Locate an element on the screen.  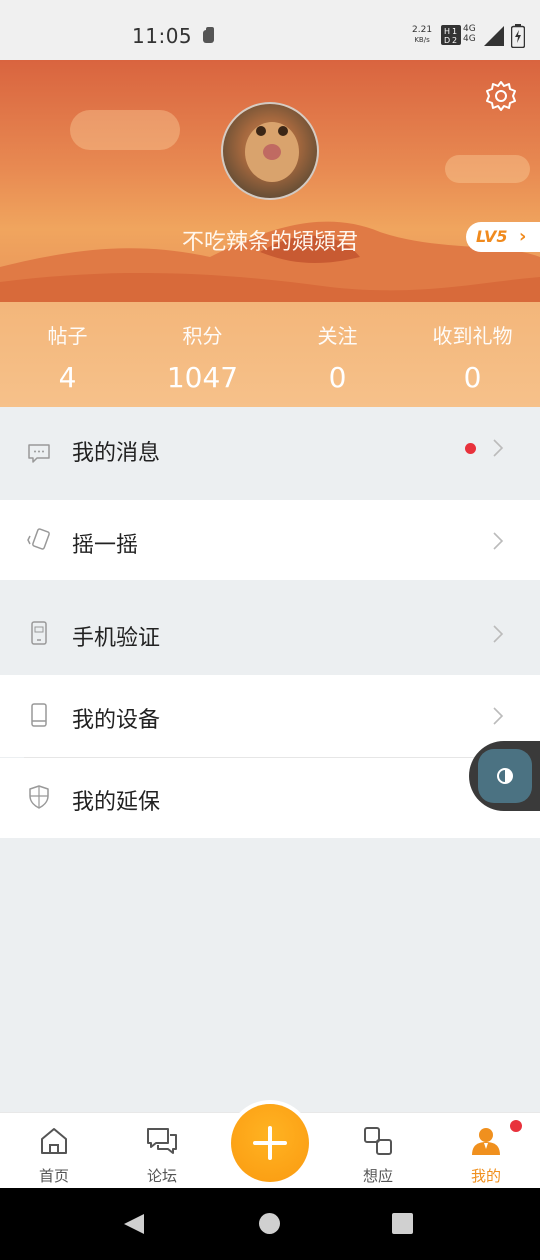
svg-text: 1 is located at coordinates (454, 31).